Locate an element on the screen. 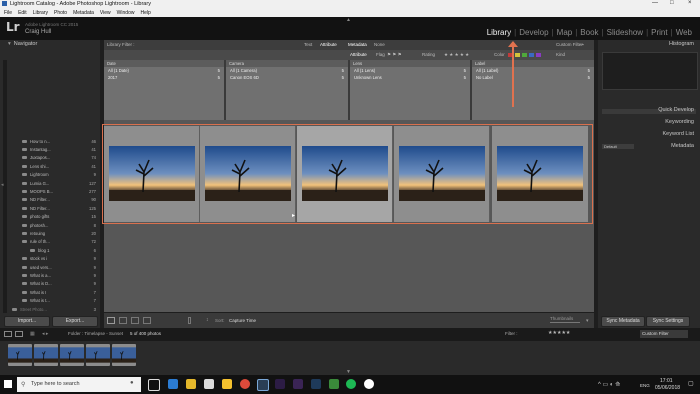  column-row: 2017 5 is located at coordinates (164, 77).